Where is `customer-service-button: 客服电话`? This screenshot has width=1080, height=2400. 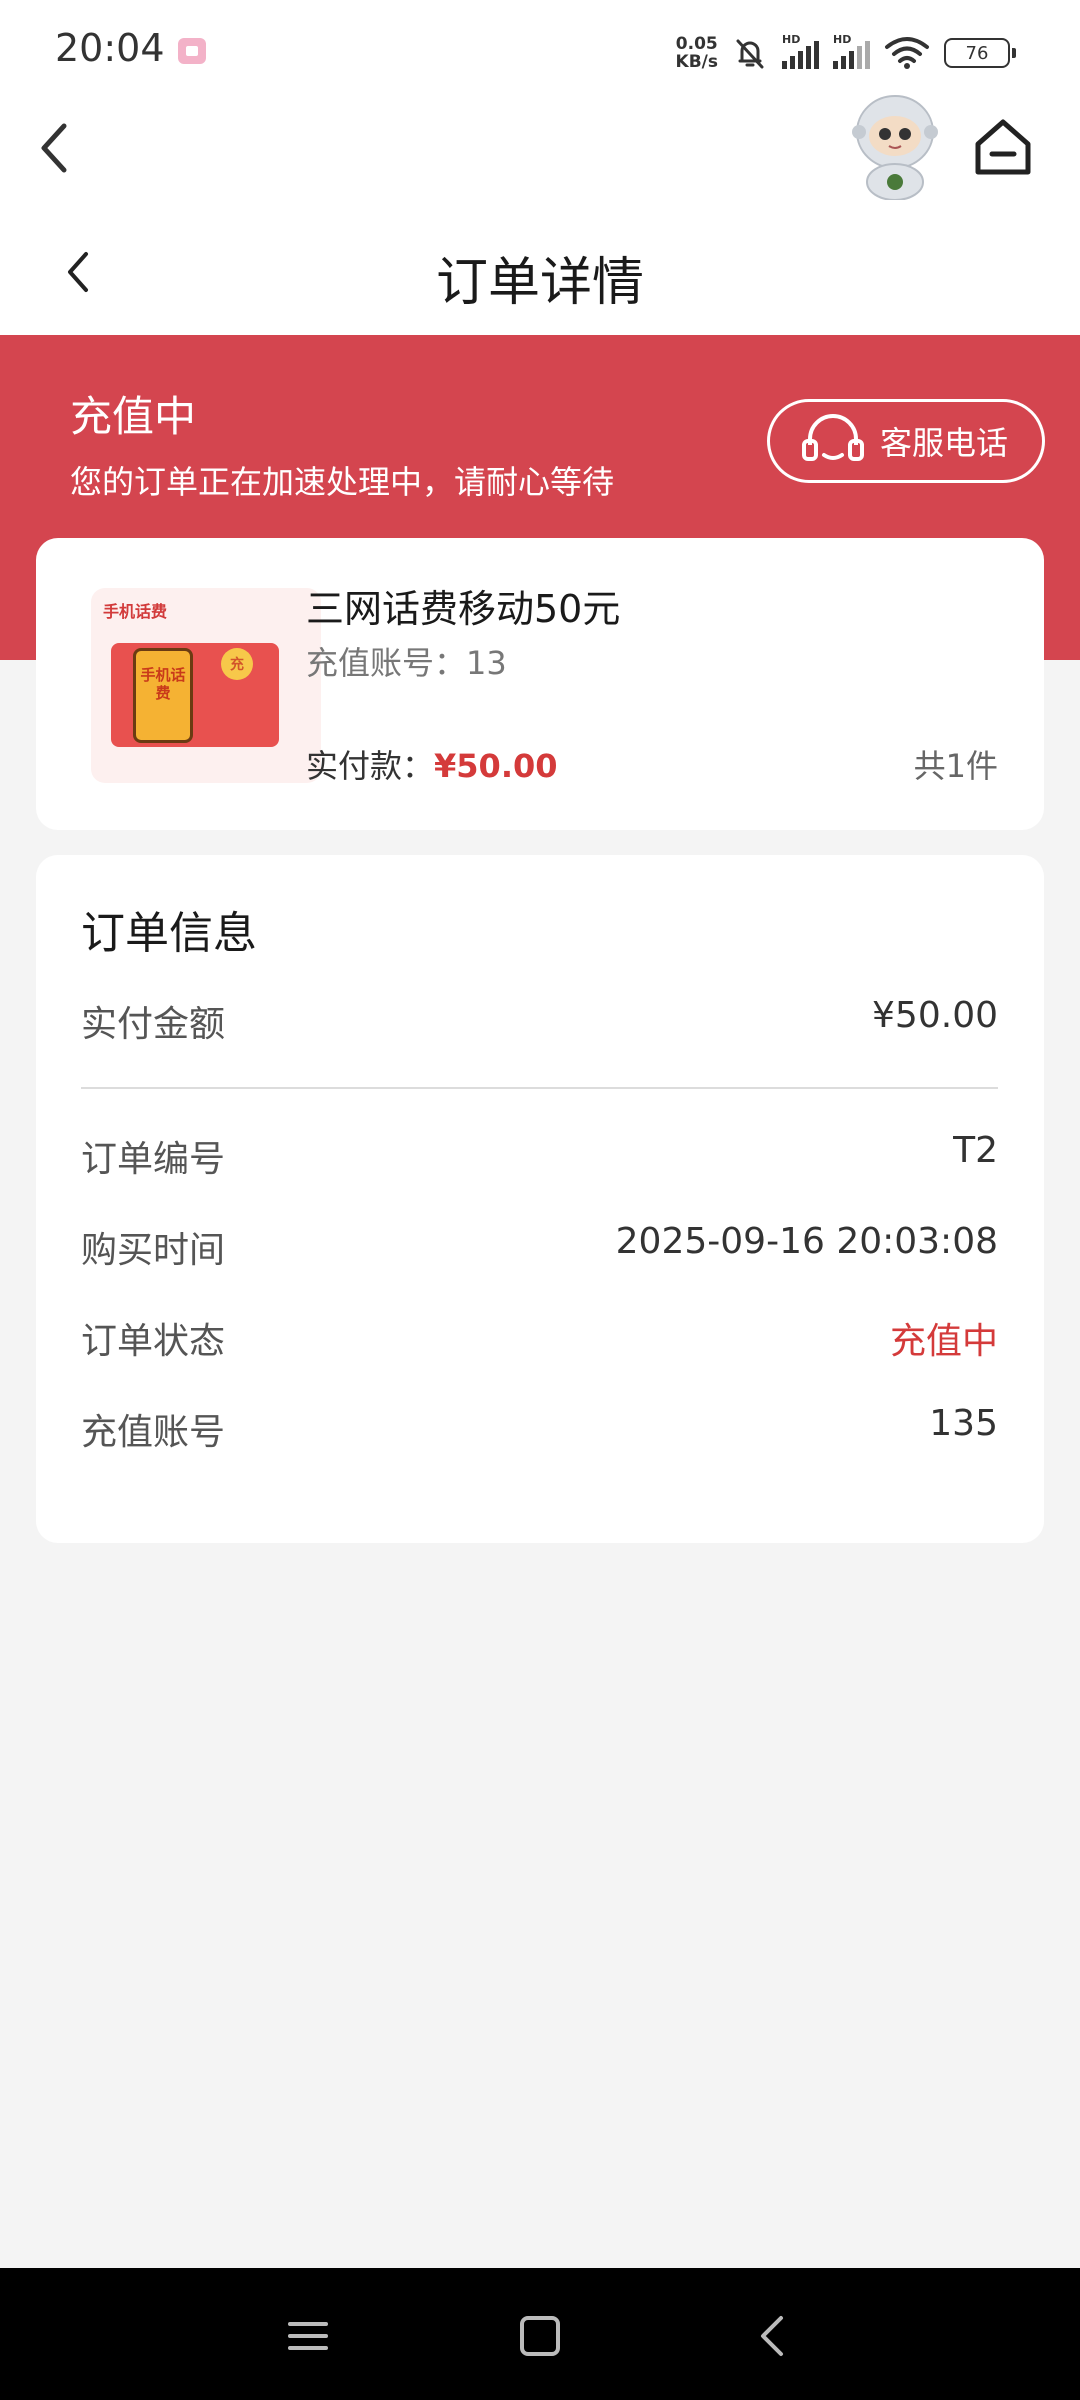 customer-service-button: 客服电话 is located at coordinates (906, 441).